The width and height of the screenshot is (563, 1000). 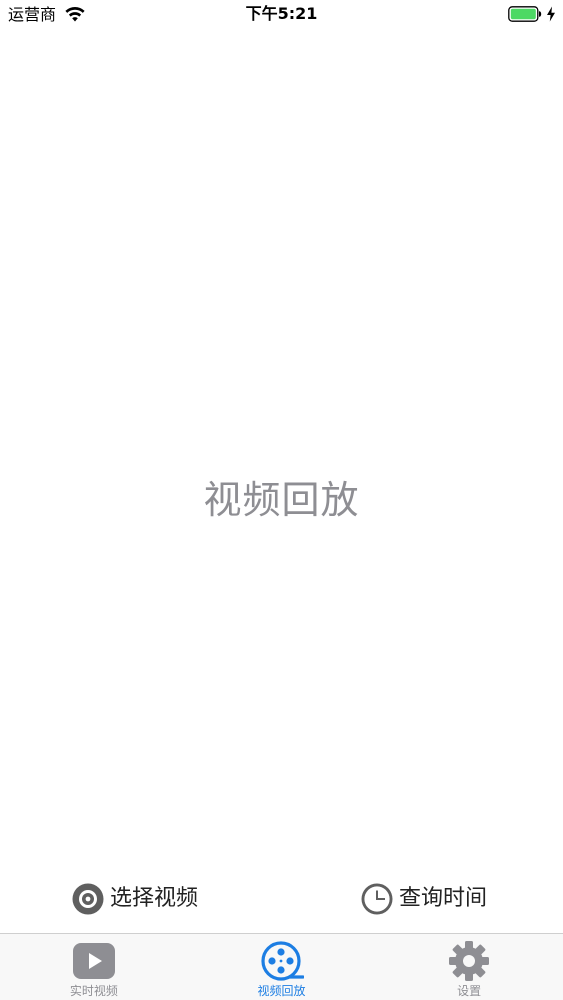 I want to click on query-time-button: 查询时间, so click(x=424, y=899).